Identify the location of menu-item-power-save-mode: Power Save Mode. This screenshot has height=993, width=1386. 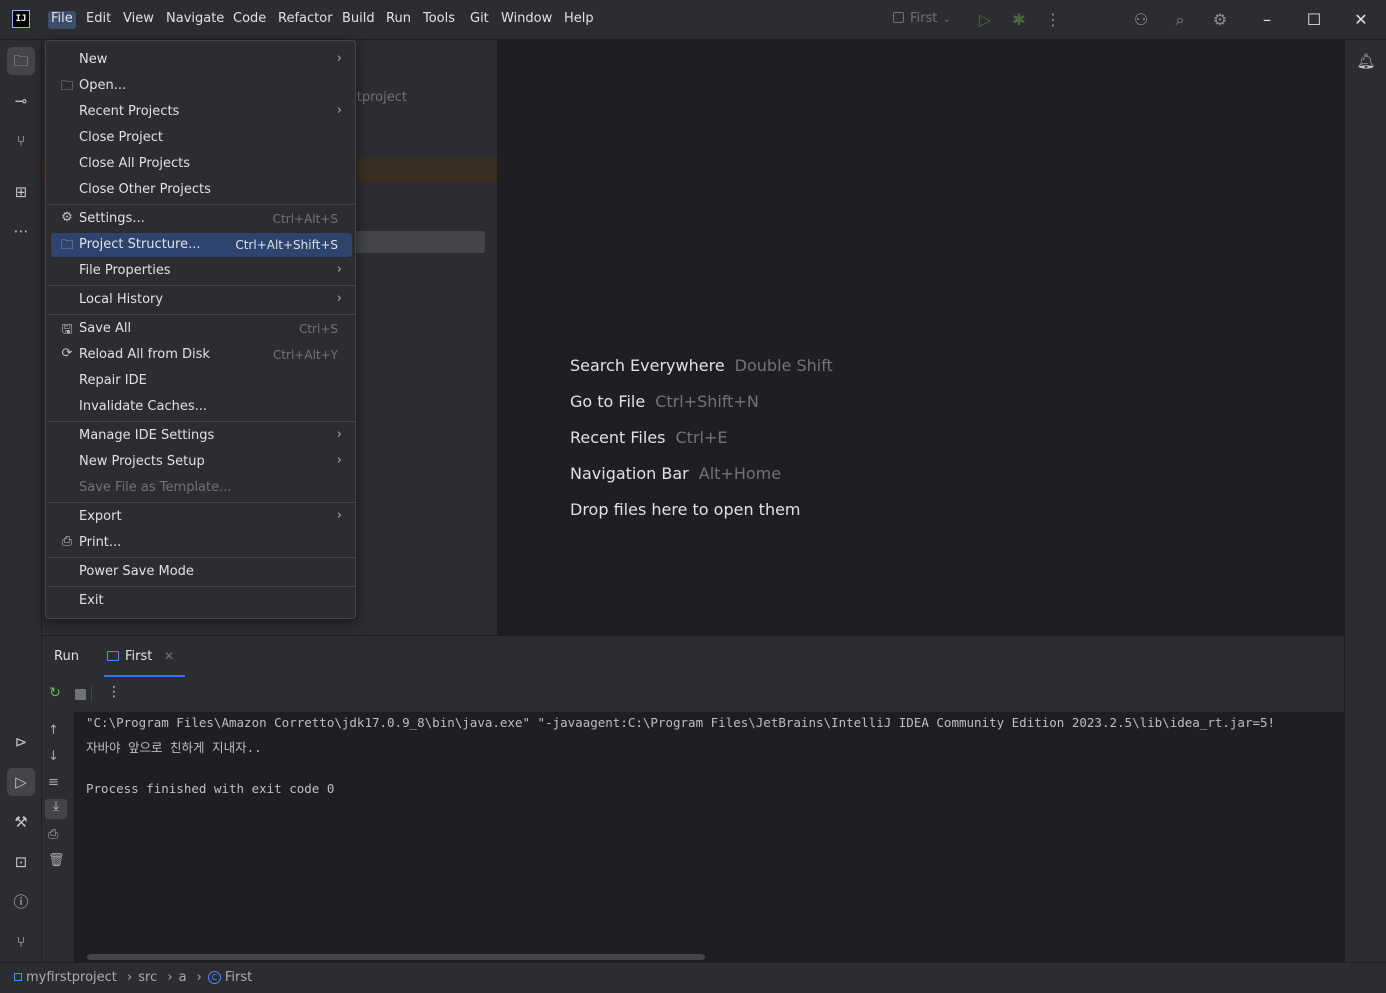
(201, 572).